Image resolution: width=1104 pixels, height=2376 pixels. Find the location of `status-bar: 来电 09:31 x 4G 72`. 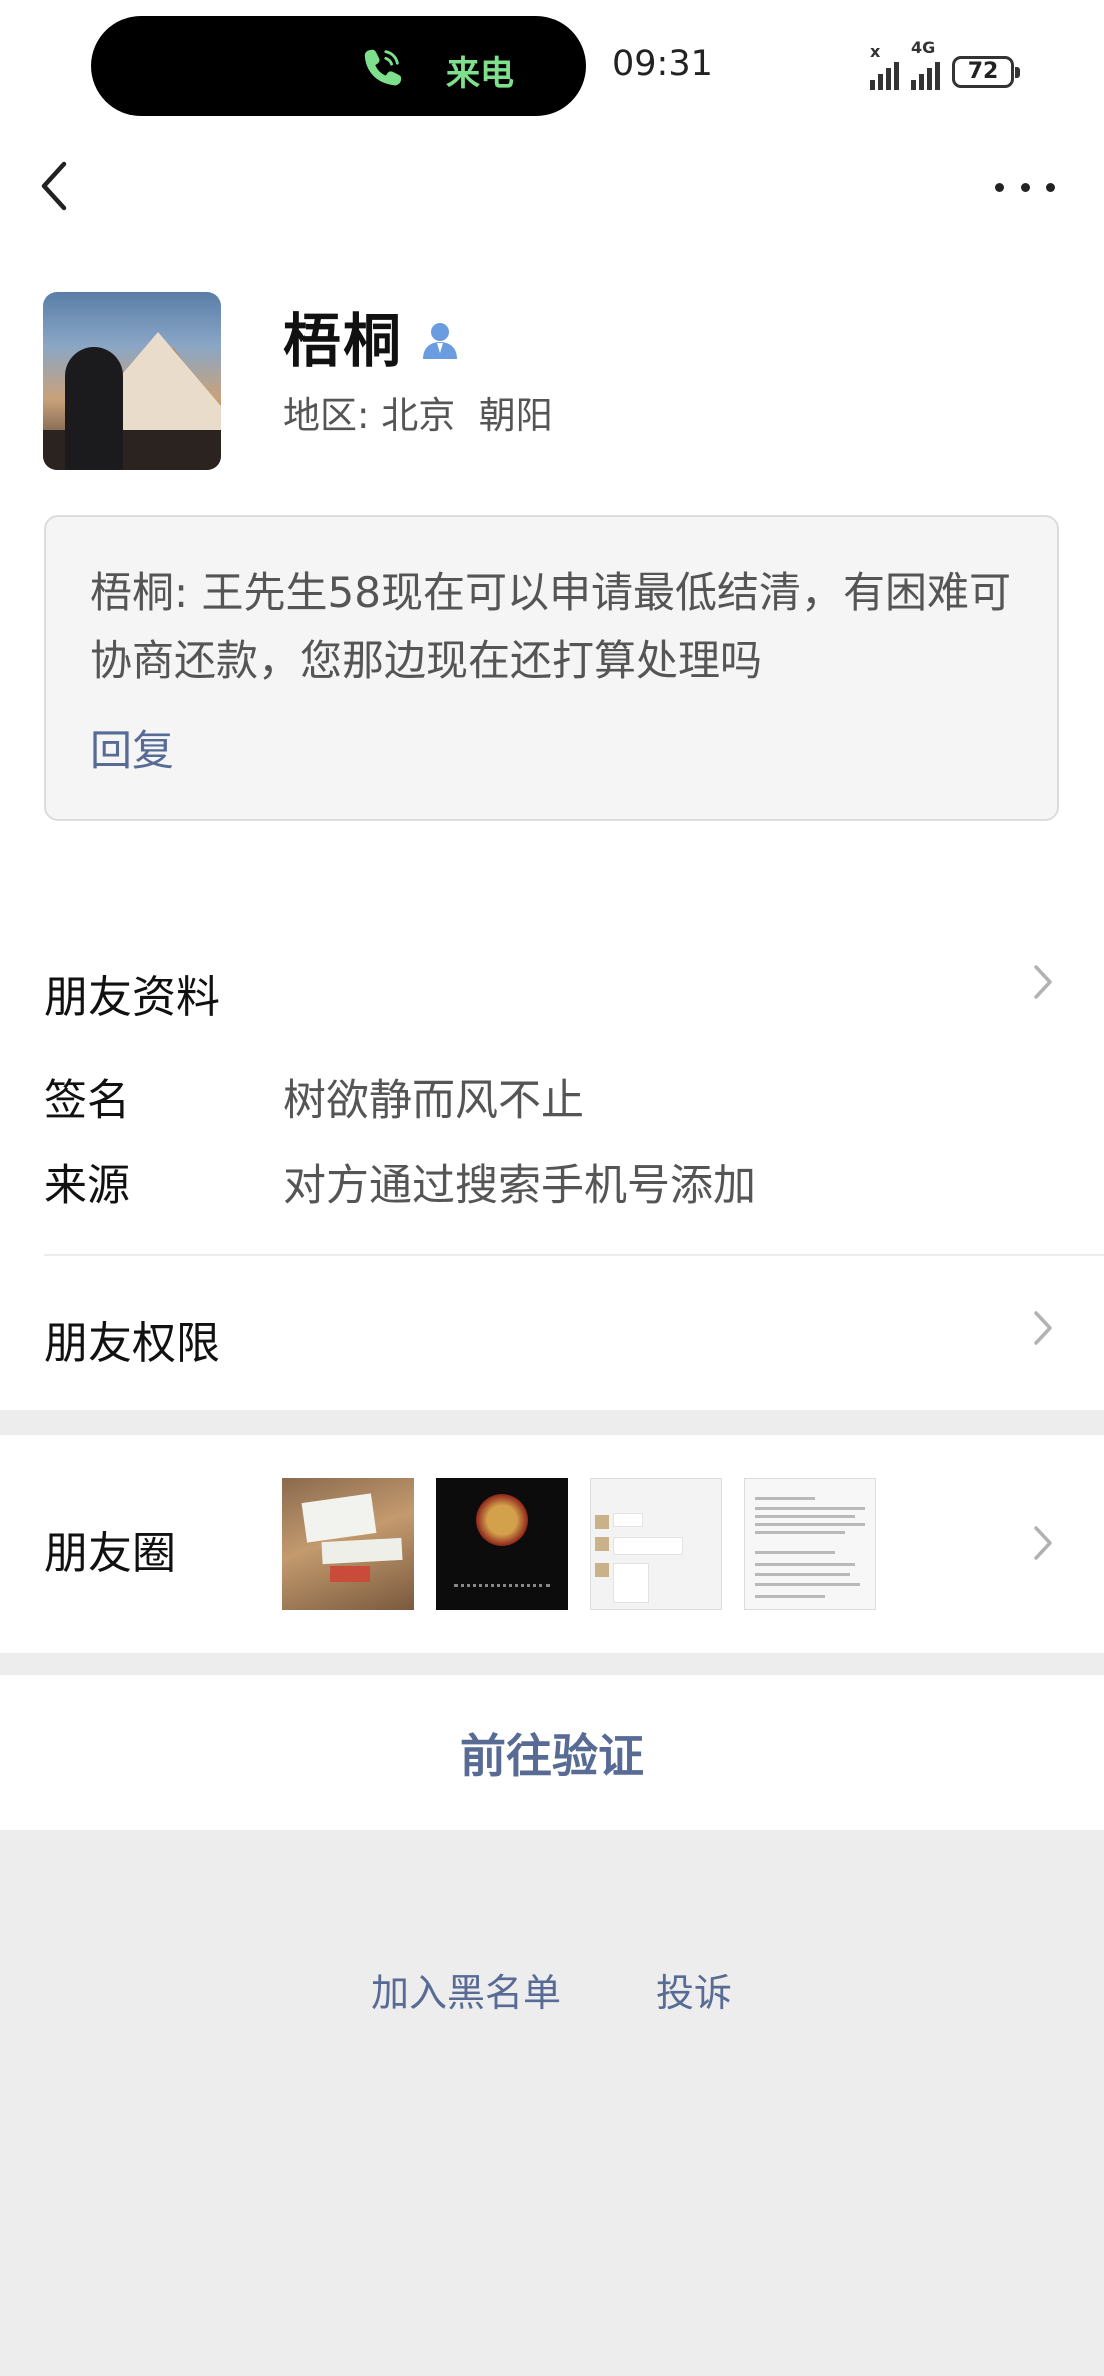

status-bar: 来电 09:31 x 4G 72 is located at coordinates (552, 65).